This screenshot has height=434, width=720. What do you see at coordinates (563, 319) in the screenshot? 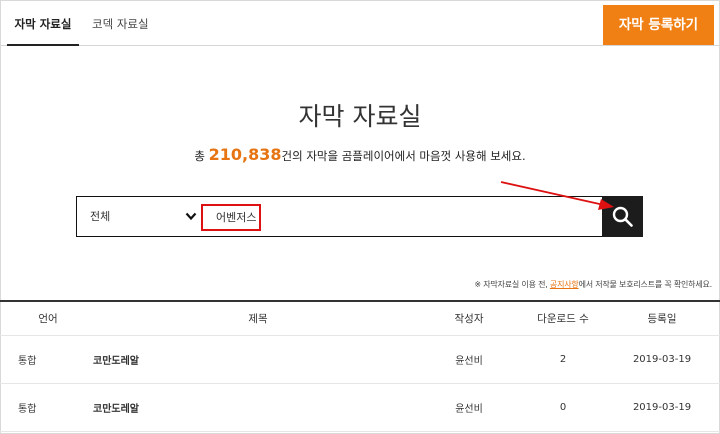
I see `column-downloads: 다운로드 수` at bounding box center [563, 319].